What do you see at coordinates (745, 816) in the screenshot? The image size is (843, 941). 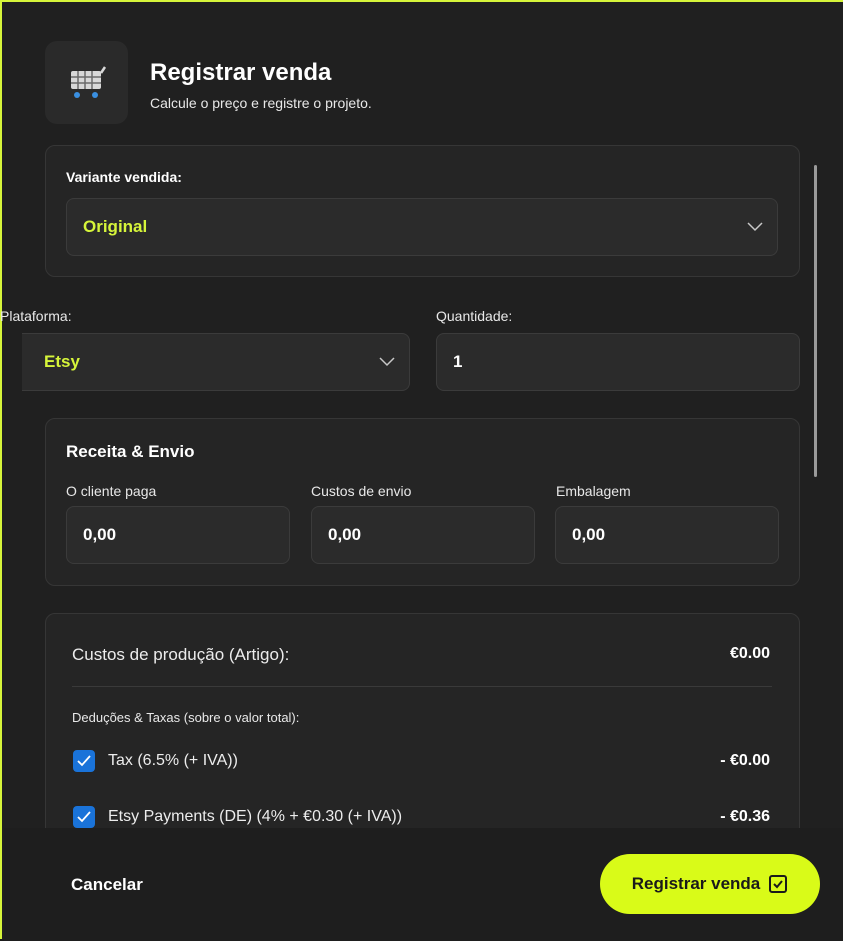 I see `etsy-payments-value: - €0.36` at bounding box center [745, 816].